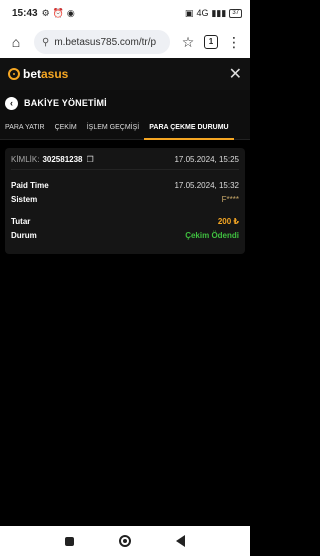 Image resolution: width=320 pixels, height=556 pixels. I want to click on sim-icon: ▣, so click(189, 12).